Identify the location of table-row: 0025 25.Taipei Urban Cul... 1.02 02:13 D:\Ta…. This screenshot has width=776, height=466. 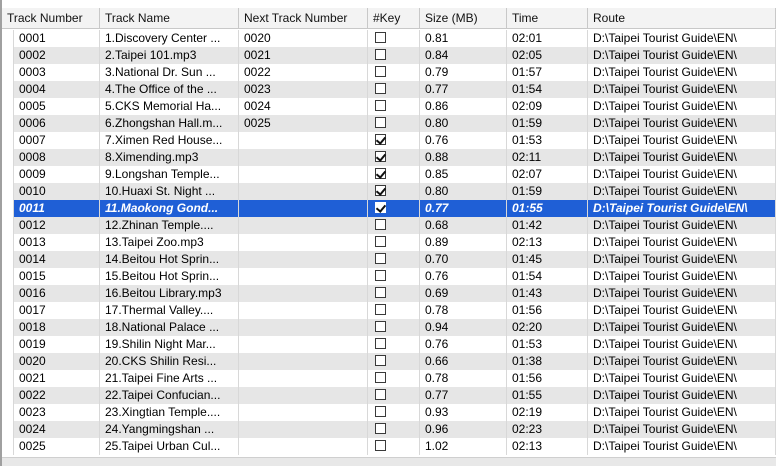
(389, 446).